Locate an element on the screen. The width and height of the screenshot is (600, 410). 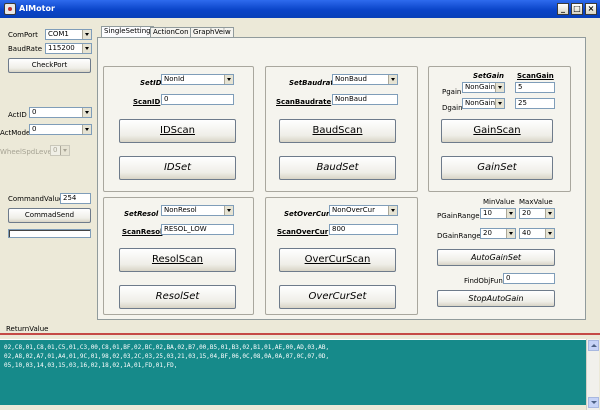
wheelspd-select: 0 is located at coordinates (60, 150).